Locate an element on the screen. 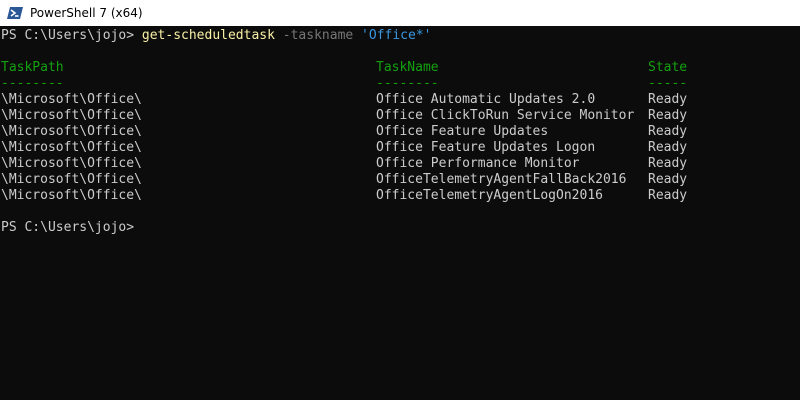 Image resolution: width=800 pixels, height=400 pixels. powershell-icon is located at coordinates (15, 13).